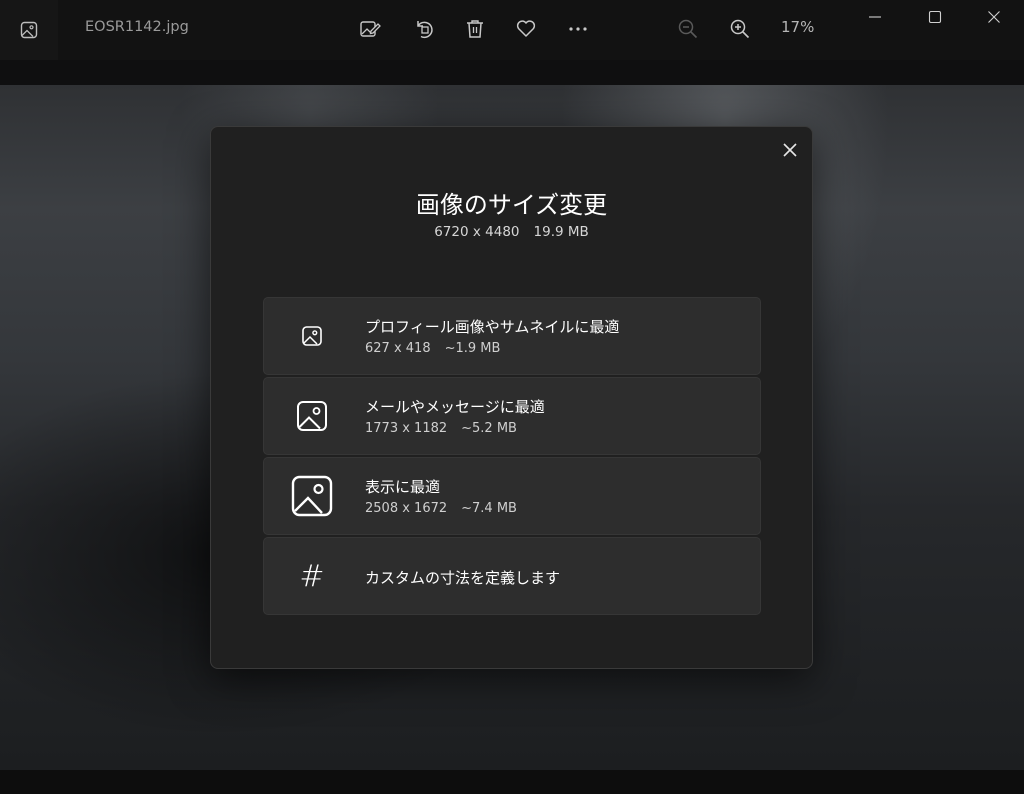  I want to click on zoom-level: 17%, so click(797, 27).